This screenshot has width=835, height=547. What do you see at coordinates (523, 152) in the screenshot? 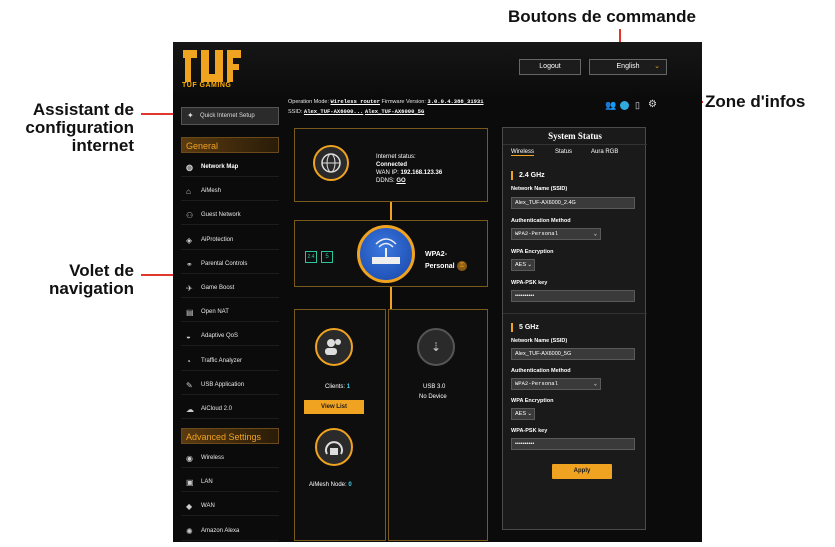
I see `tab-wireless: Wireless` at bounding box center [523, 152].